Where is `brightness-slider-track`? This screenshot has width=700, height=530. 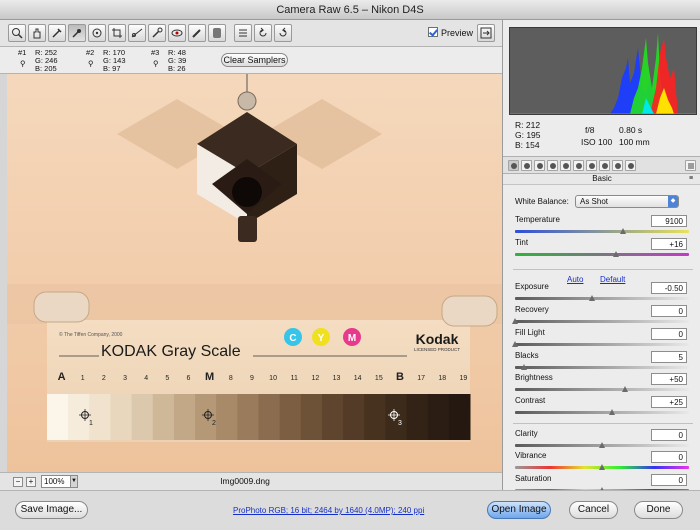 brightness-slider-track is located at coordinates (602, 389).